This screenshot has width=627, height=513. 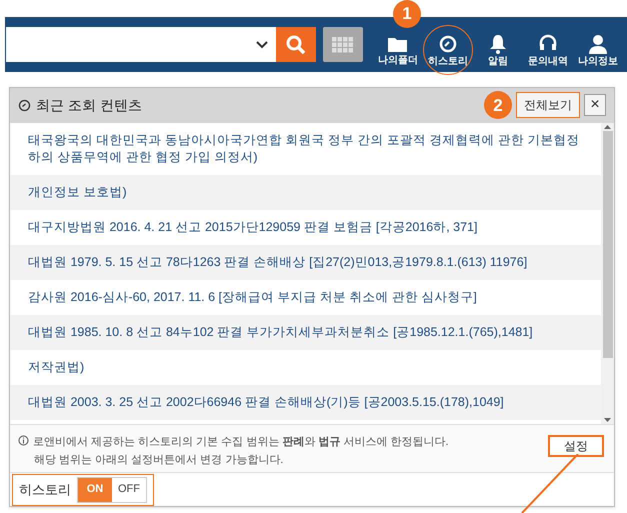 What do you see at coordinates (305, 402) in the screenshot?
I see `content-link: 대법원 2003. 3. 25 선고 2002다66946 판결 손해배상(기)등 [공2003.5.15.(178),1049]` at bounding box center [305, 402].